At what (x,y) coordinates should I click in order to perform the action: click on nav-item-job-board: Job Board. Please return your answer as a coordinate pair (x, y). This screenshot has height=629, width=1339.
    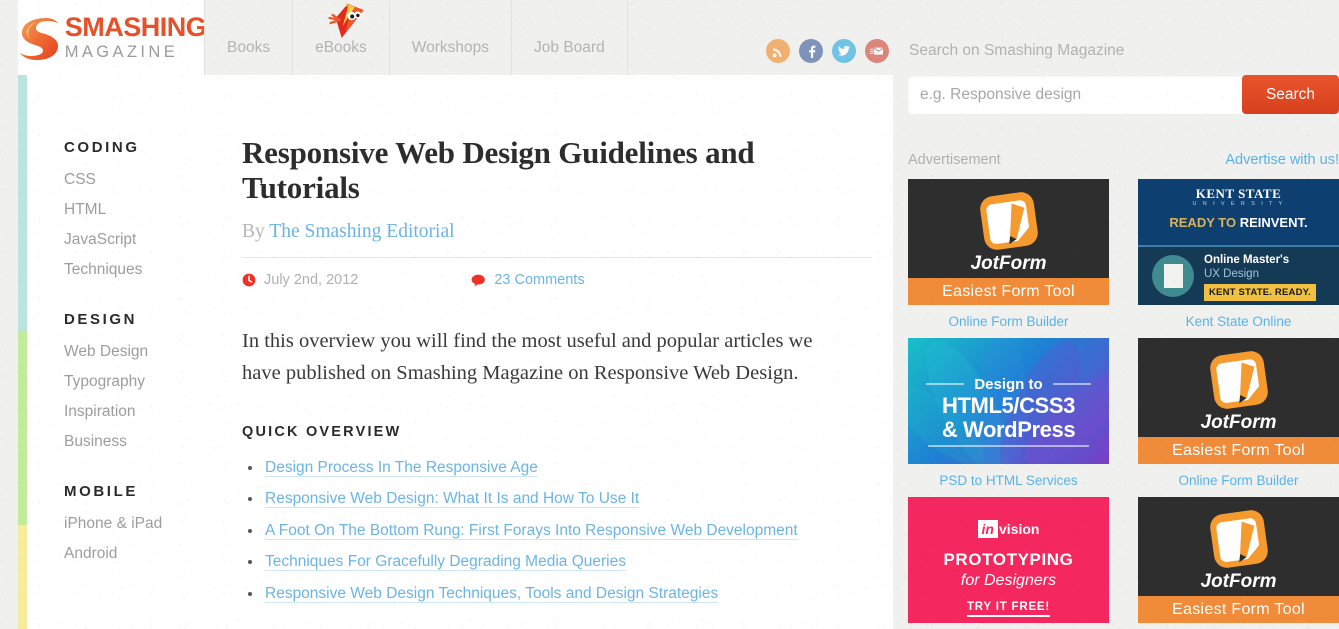
    Looking at the image, I should click on (569, 37).